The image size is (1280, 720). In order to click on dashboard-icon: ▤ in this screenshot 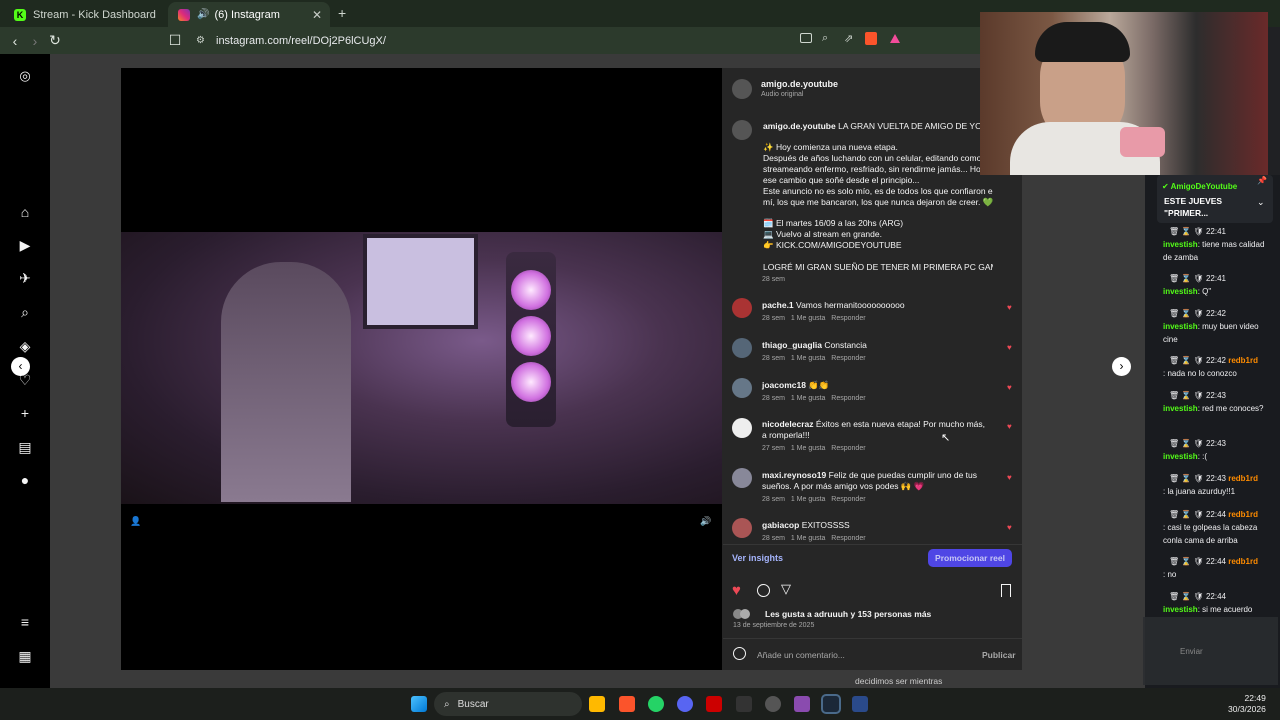, I will do `click(25, 447)`.